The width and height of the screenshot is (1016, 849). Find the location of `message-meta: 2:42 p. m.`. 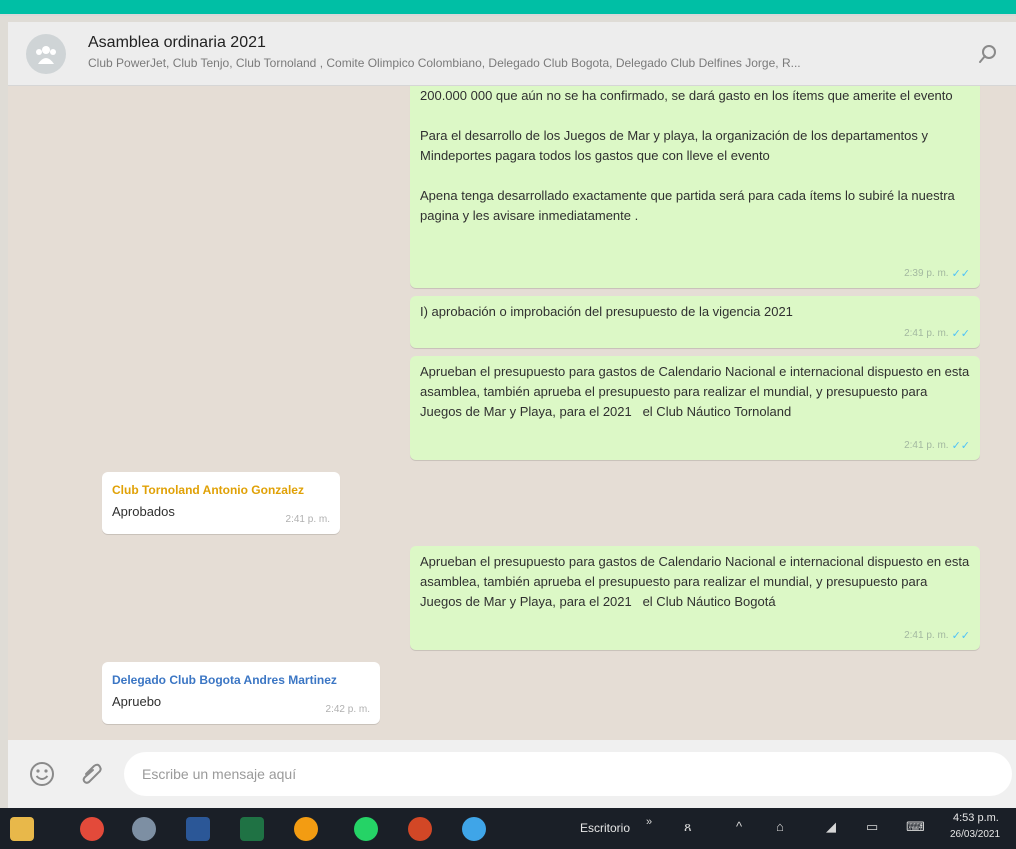

message-meta: 2:42 p. m. is located at coordinates (348, 710).